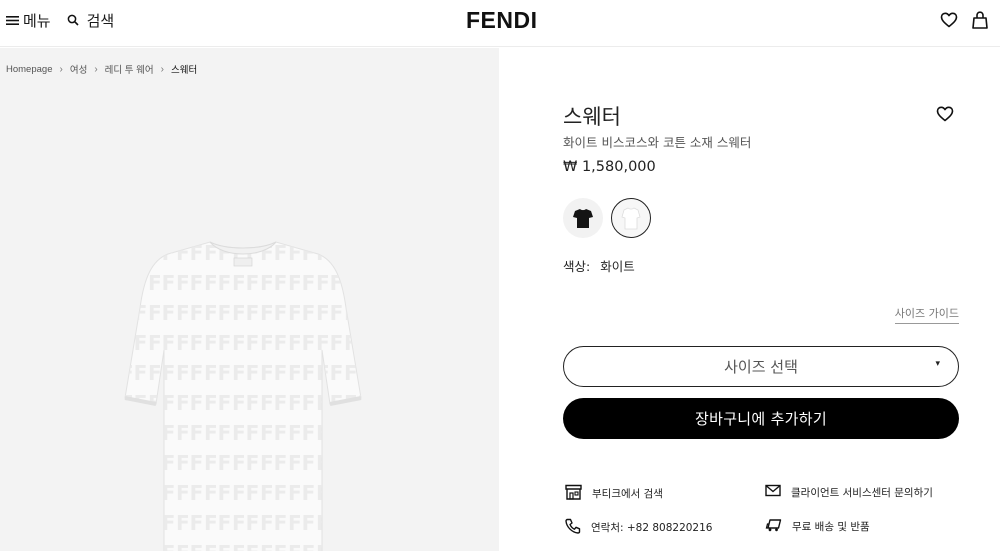 This screenshot has width=1000, height=551. Describe the element at coordinates (184, 70) in the screenshot. I see `breadcrumb-sweater: 스웨터` at that location.